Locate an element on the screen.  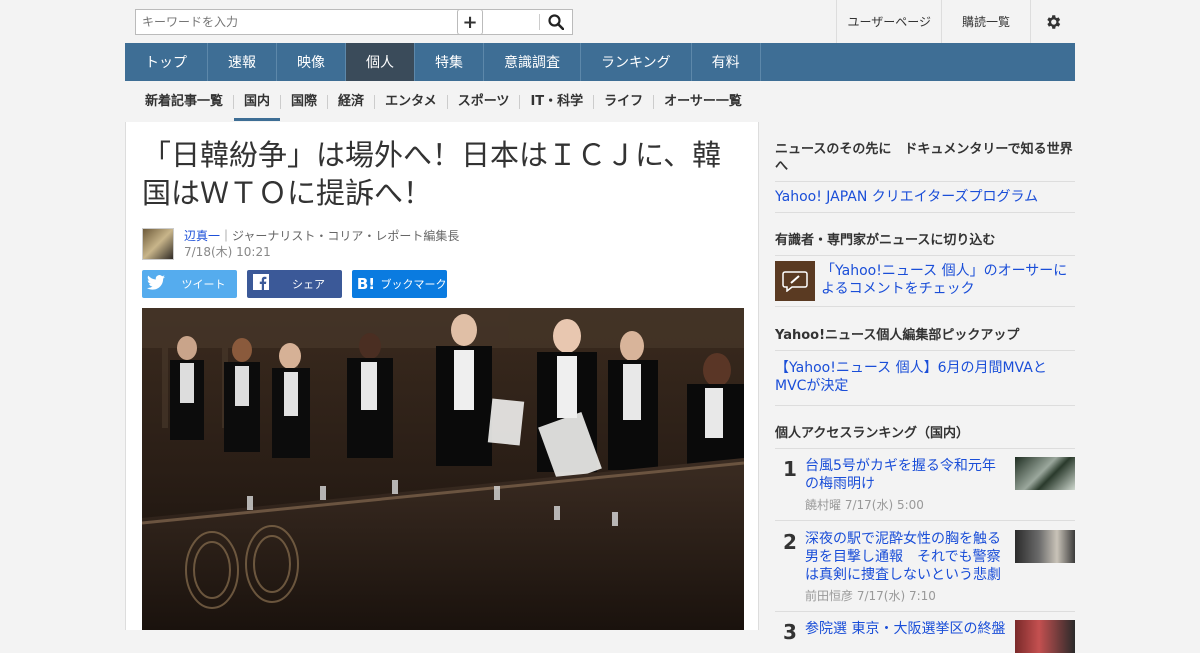
subnav-latest: 新着記事一覧 is located at coordinates (184, 101).